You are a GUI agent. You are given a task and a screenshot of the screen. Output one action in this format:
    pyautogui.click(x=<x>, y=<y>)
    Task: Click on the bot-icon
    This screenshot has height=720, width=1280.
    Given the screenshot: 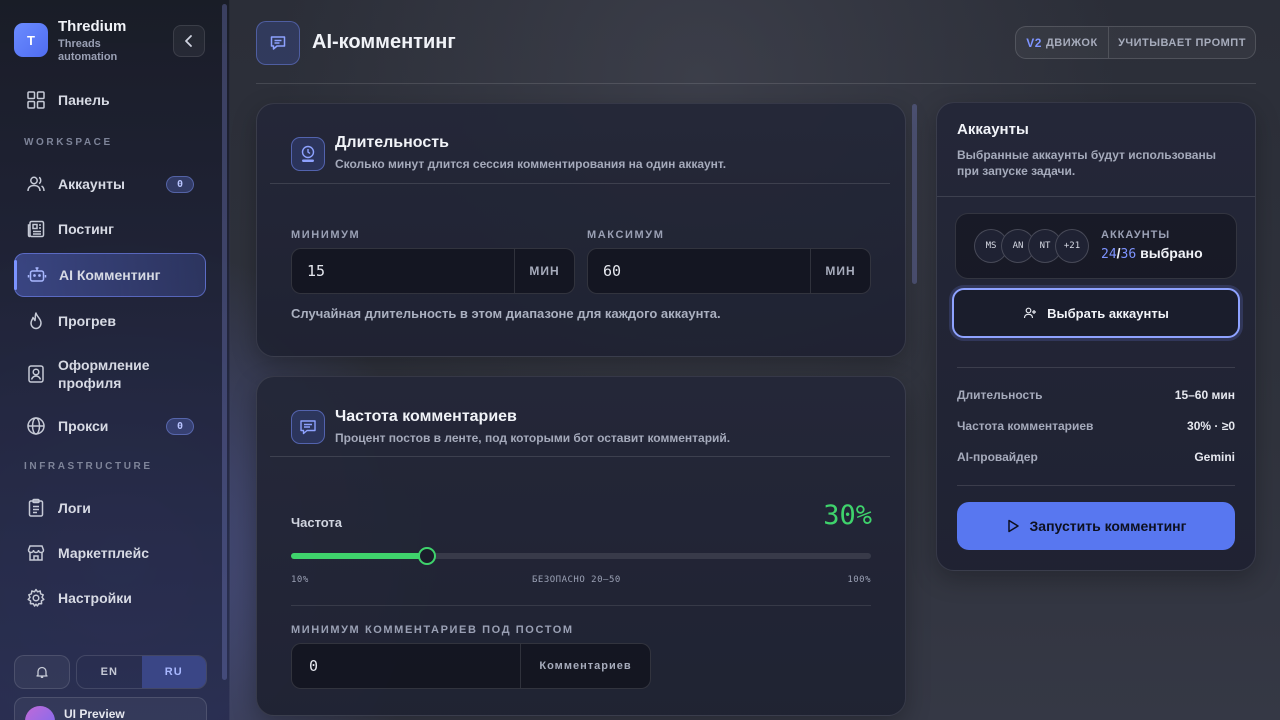 What is the action you would take?
    pyautogui.click(x=37, y=274)
    